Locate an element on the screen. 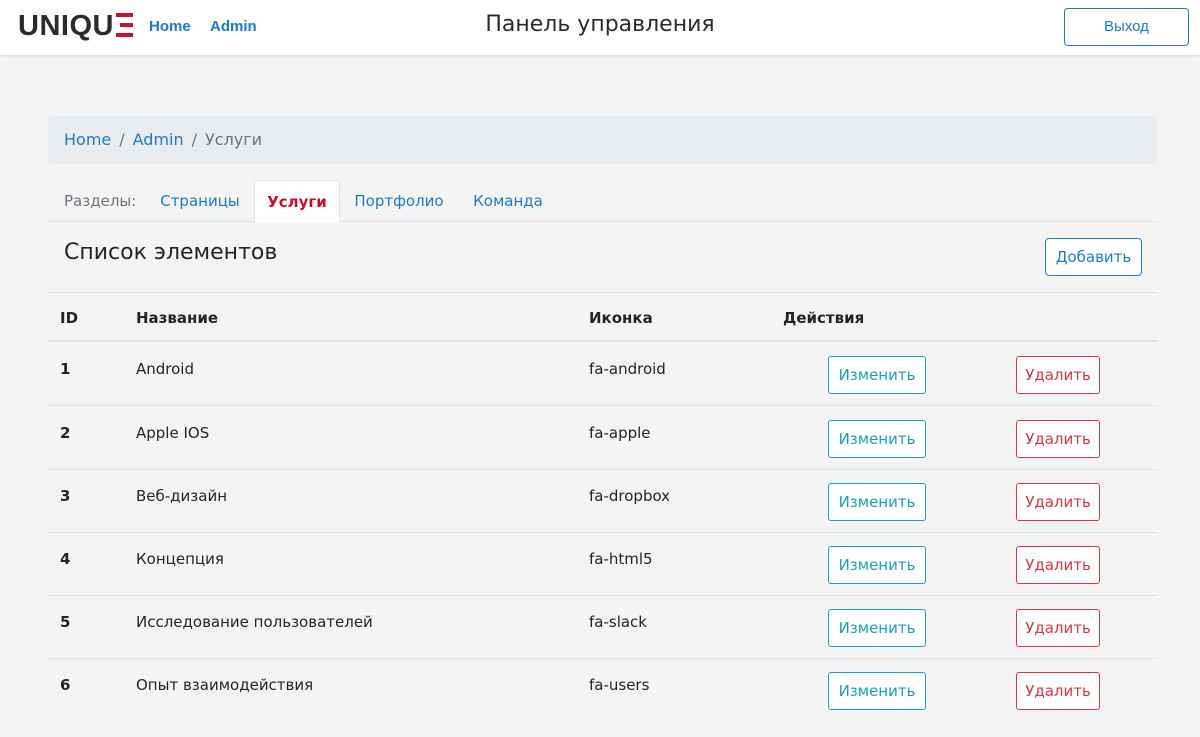 The height and width of the screenshot is (737, 1200). row-icon-class: fa-dropbox is located at coordinates (630, 496).